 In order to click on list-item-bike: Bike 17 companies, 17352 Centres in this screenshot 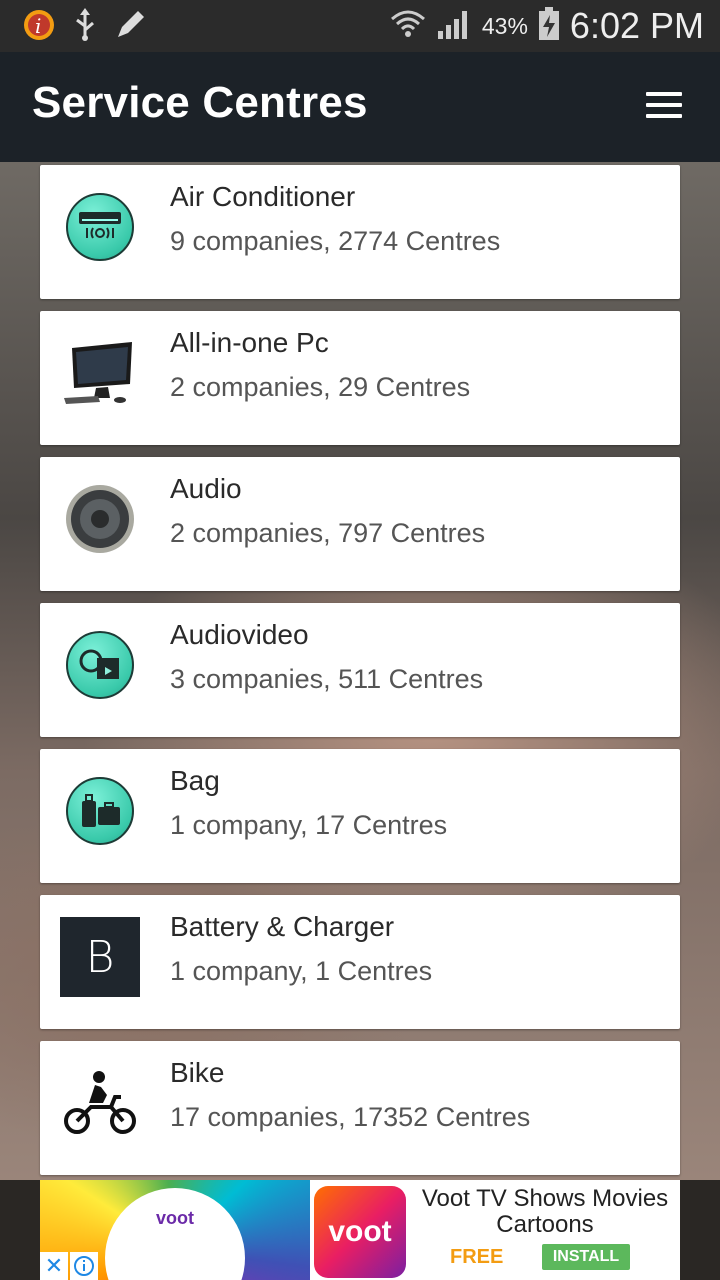, I will do `click(360, 1108)`.